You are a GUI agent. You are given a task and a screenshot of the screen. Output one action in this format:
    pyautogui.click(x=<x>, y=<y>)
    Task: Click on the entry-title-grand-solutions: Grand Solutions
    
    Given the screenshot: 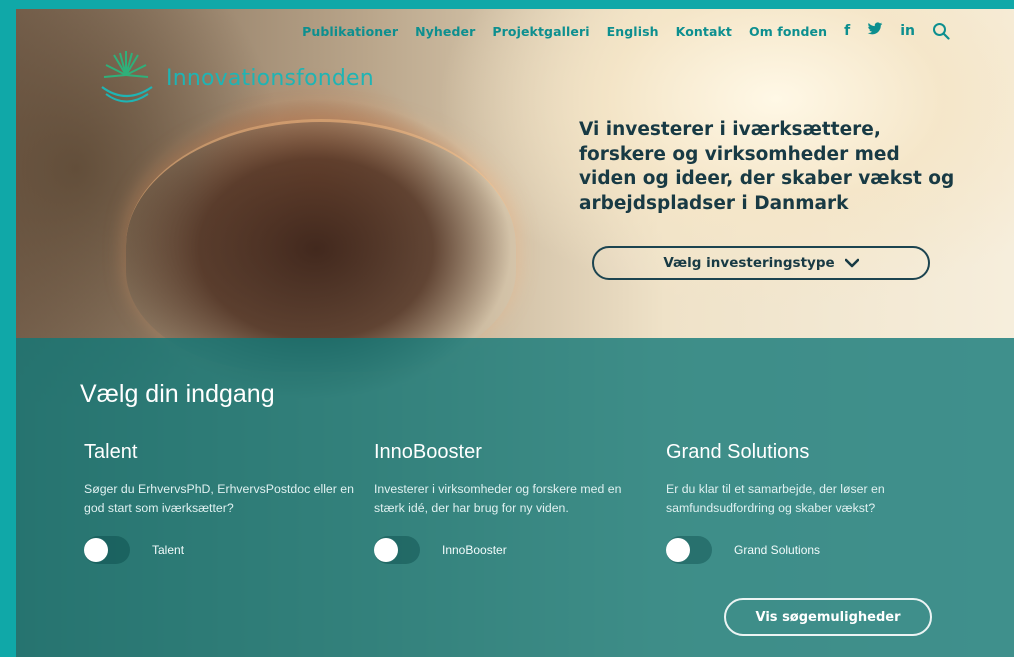 What is the action you would take?
    pyautogui.click(x=738, y=452)
    